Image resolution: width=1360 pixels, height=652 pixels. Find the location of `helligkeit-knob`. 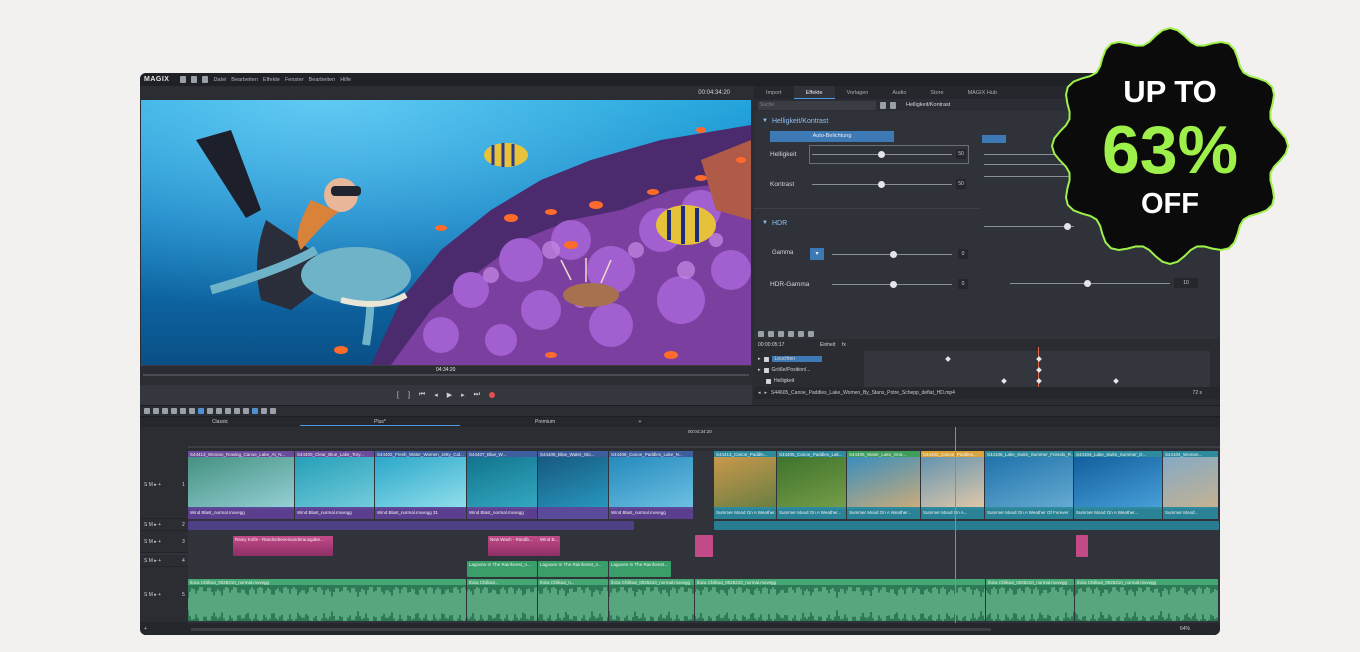

helligkeit-knob is located at coordinates (881, 154).